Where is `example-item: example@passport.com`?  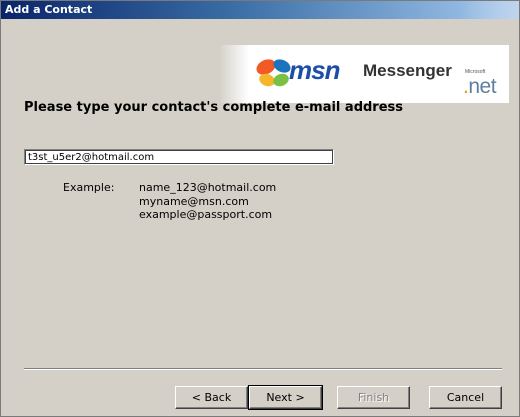 example-item: example@passport.com is located at coordinates (206, 214).